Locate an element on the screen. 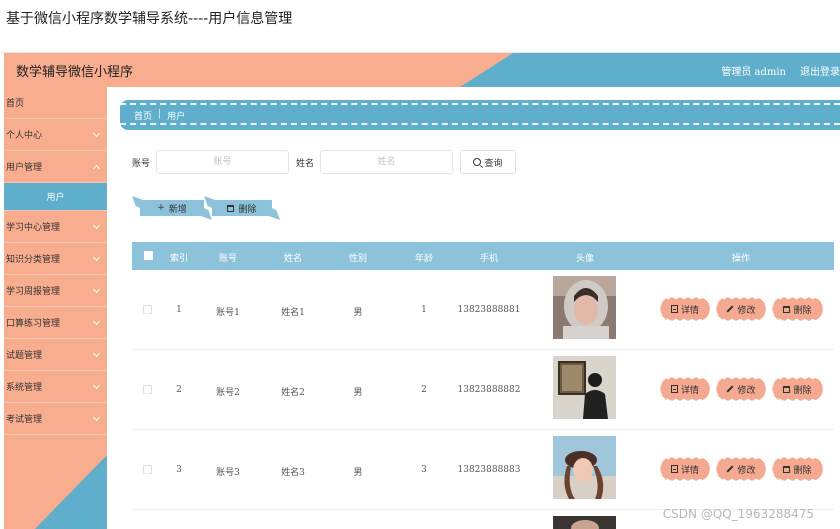 The width and height of the screenshot is (840, 529). button-decoration is located at coordinates (274, 213).